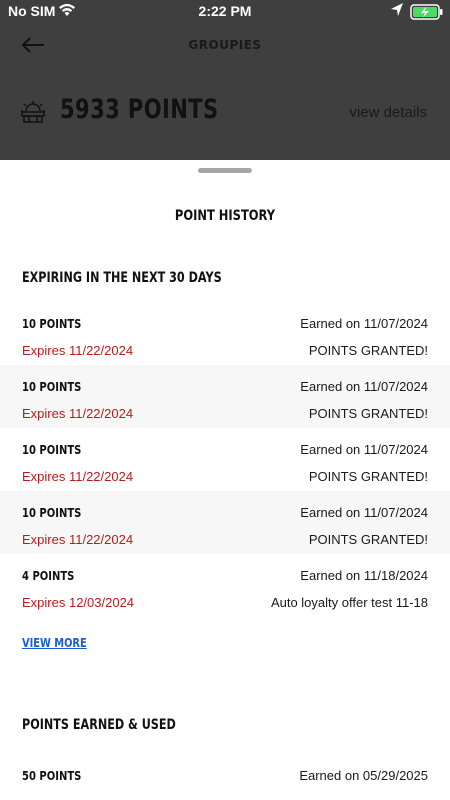  Describe the element at coordinates (52, 775) in the screenshot. I see `row-points: 50 POINTS` at that location.